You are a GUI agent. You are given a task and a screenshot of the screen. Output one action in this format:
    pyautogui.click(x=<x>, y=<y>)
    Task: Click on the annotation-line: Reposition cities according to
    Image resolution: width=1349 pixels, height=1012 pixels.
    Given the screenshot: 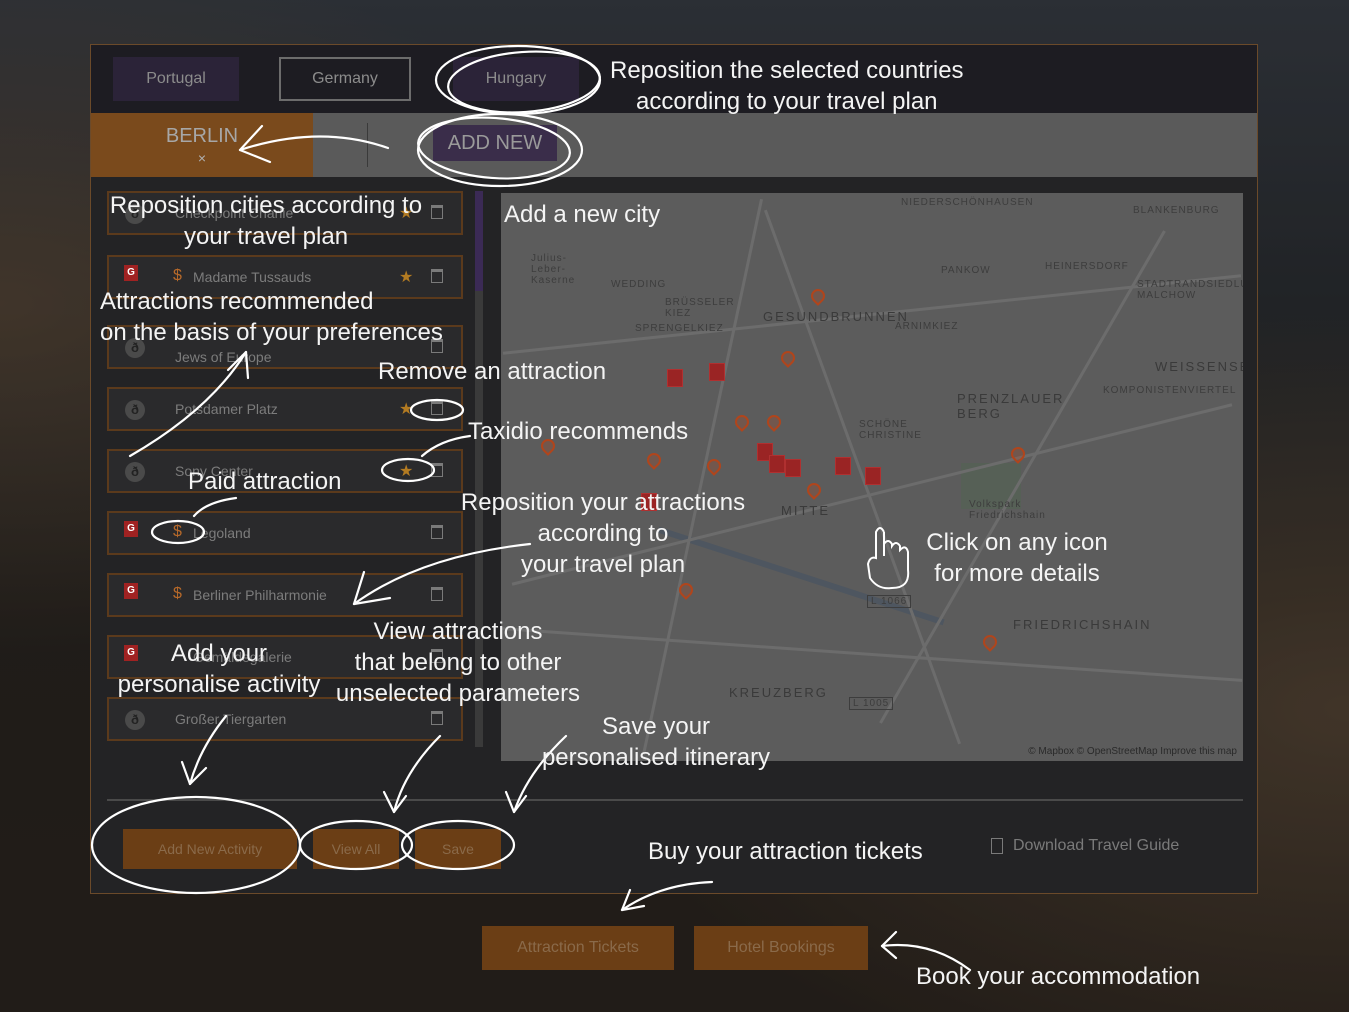 What is the action you would take?
    pyautogui.click(x=266, y=205)
    